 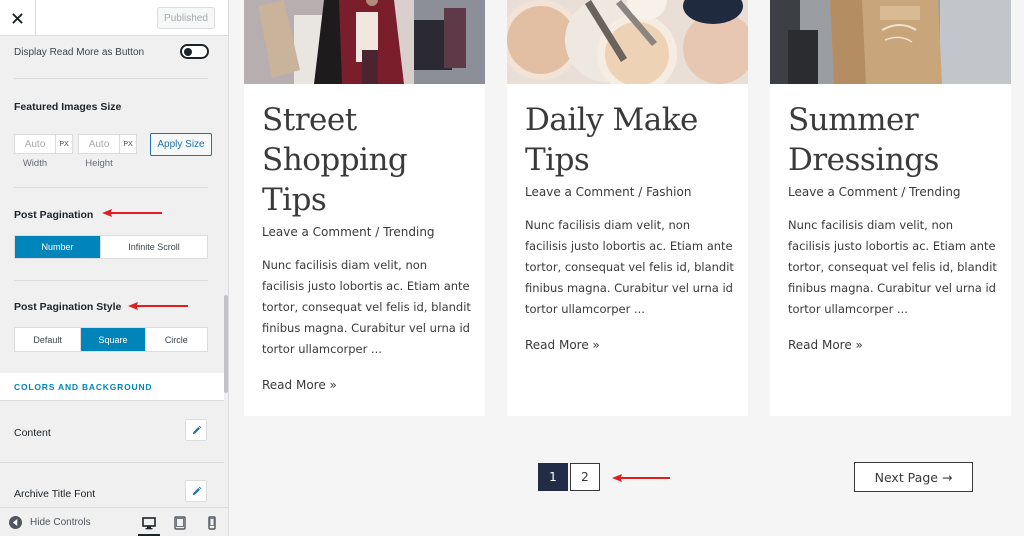 I want to click on published-button: Published, so click(x=186, y=18).